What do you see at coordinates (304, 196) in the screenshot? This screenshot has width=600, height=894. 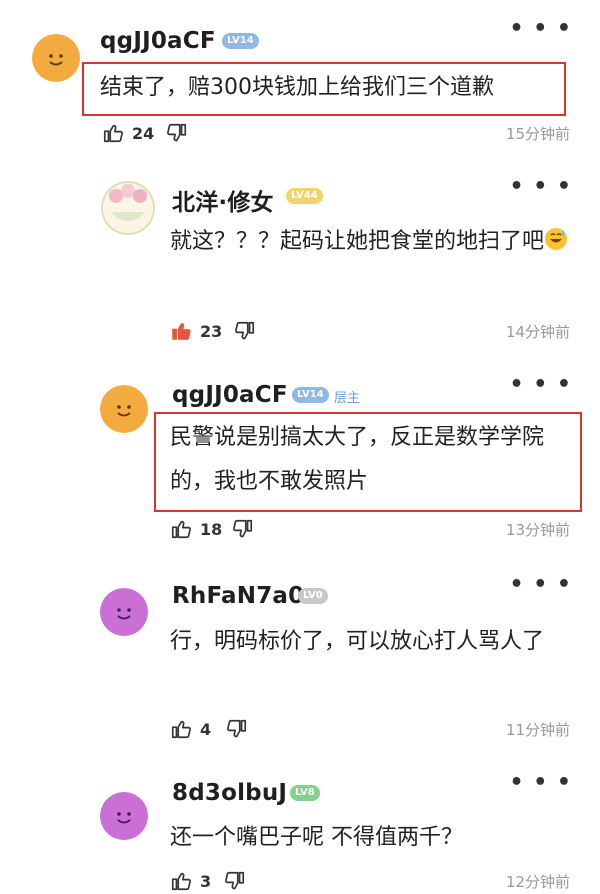 I see `level-badge: LV44` at bounding box center [304, 196].